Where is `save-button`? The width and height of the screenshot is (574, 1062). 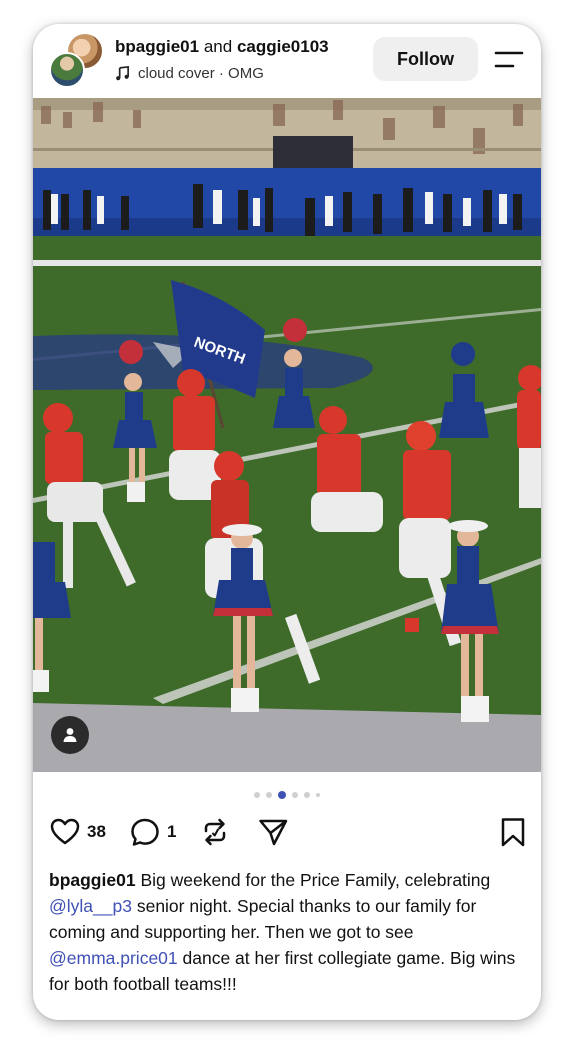
save-button is located at coordinates (513, 832).